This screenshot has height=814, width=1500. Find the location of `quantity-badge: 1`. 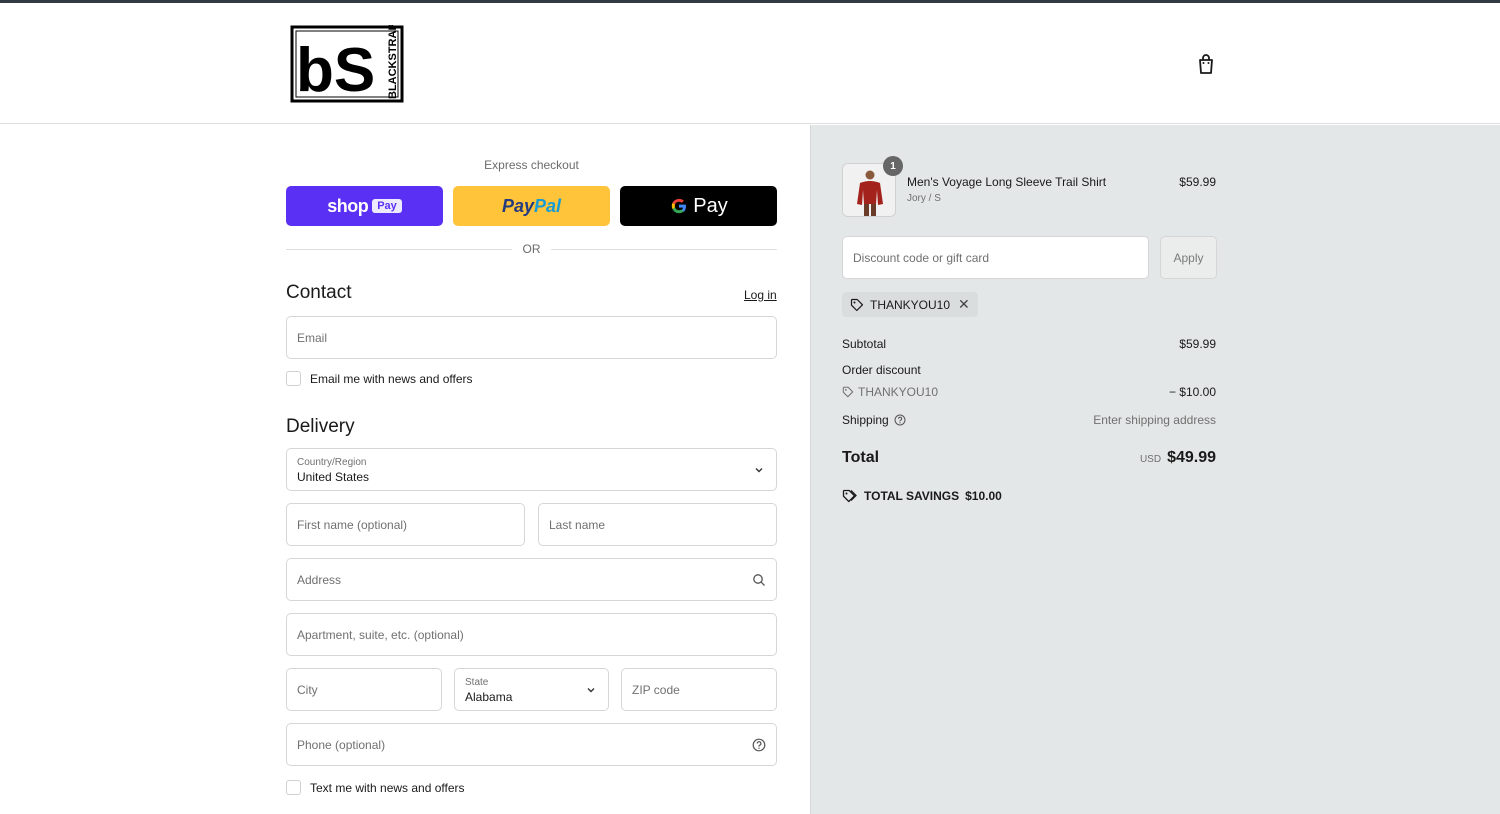

quantity-badge: 1 is located at coordinates (893, 166).